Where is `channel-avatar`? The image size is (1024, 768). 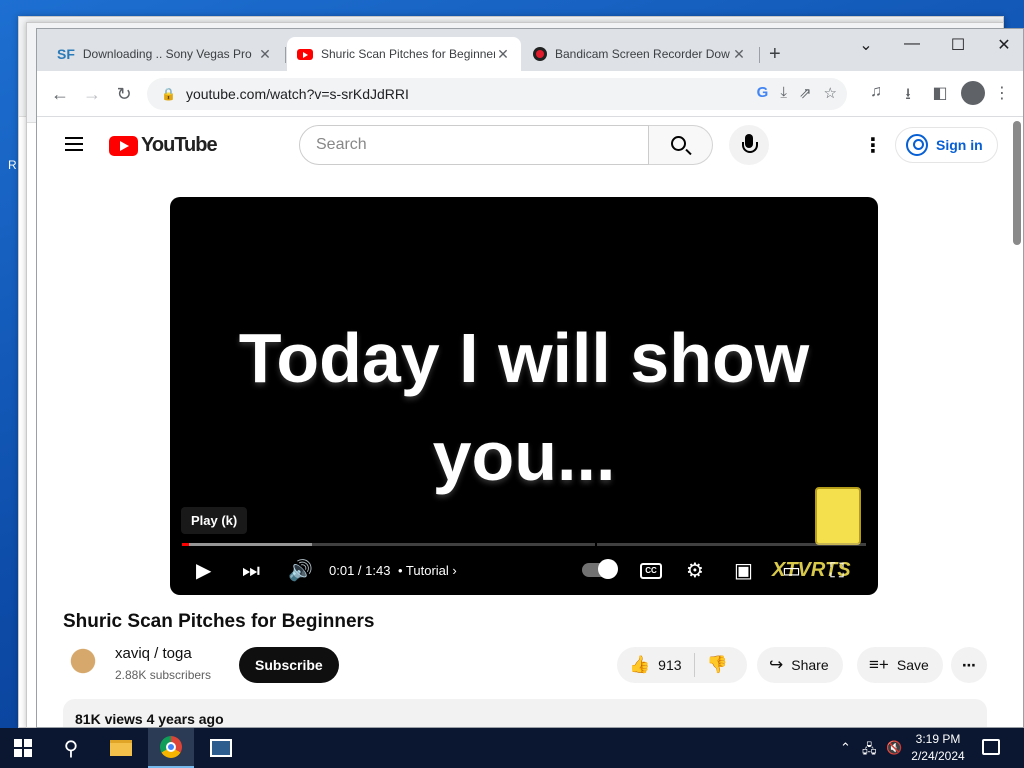
channel-avatar is located at coordinates (83, 663).